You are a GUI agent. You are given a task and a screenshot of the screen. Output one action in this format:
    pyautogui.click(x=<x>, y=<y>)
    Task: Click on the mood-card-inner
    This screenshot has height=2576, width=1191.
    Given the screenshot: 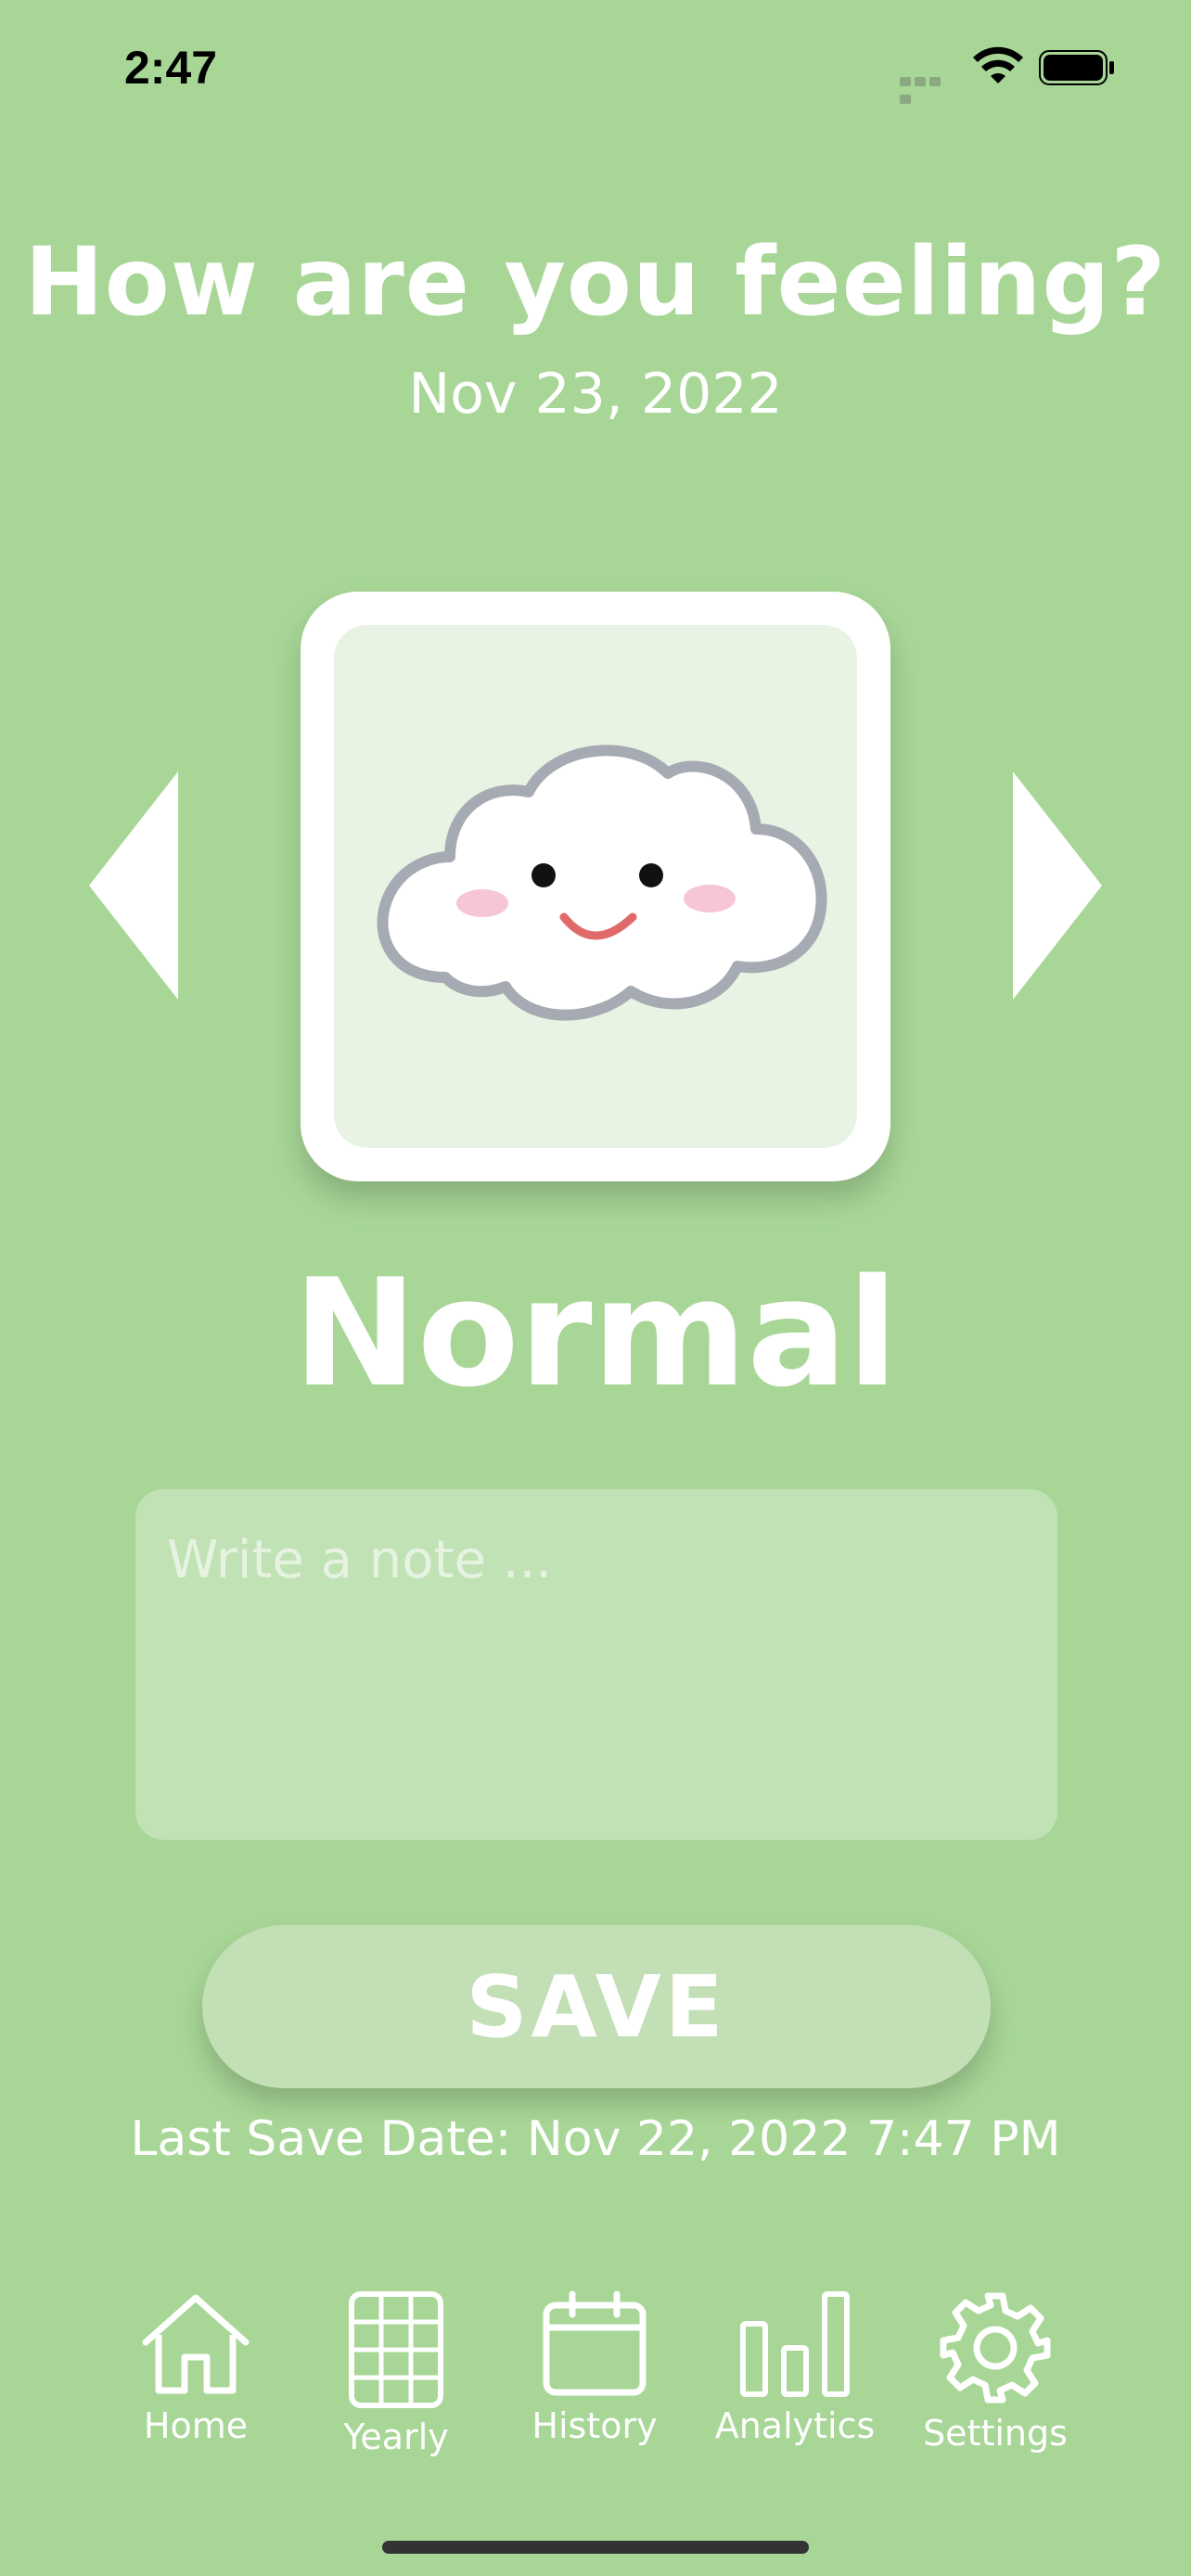 What is the action you would take?
    pyautogui.click(x=595, y=886)
    